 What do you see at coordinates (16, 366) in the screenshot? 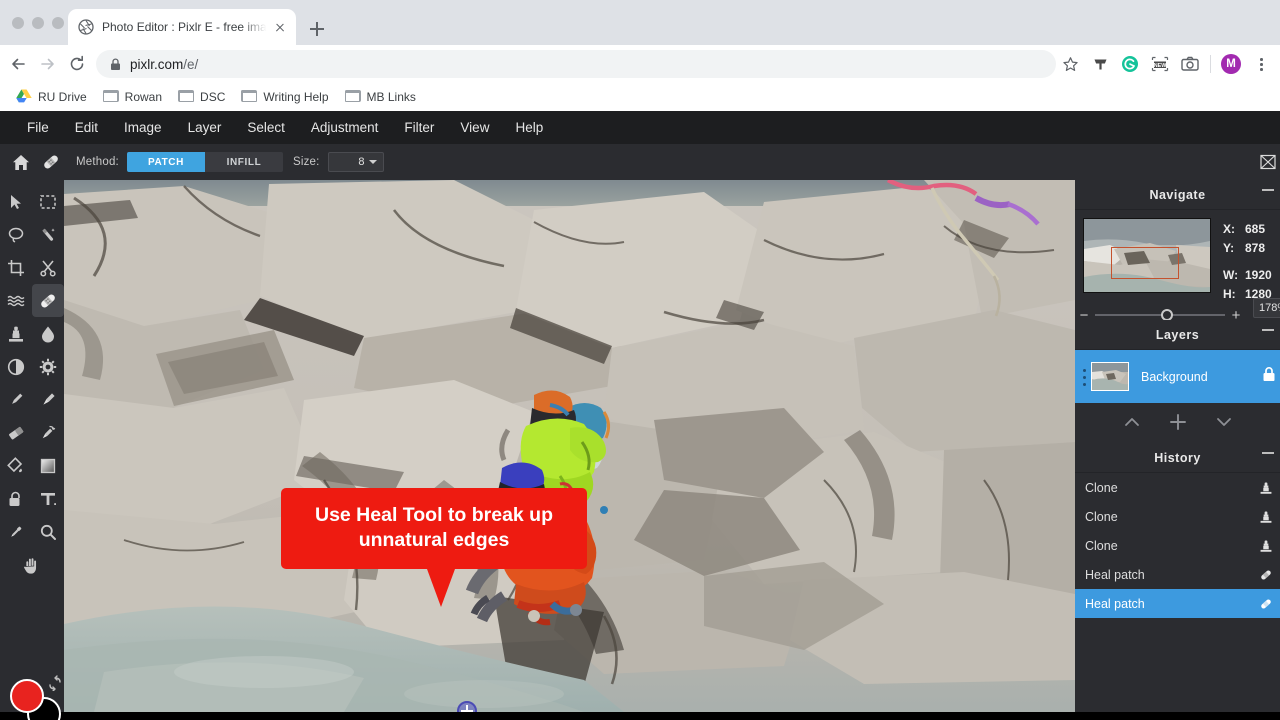
I see `toning-tool` at bounding box center [16, 366].